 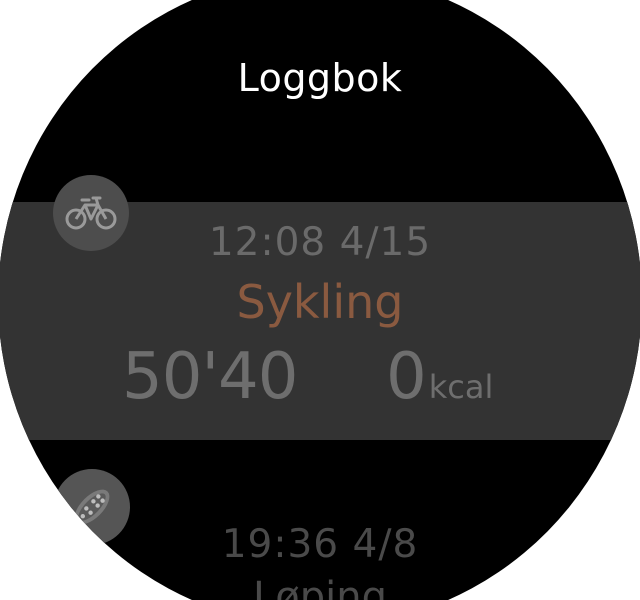 I want to click on entry-sport-name: Sykling, so click(x=320, y=302).